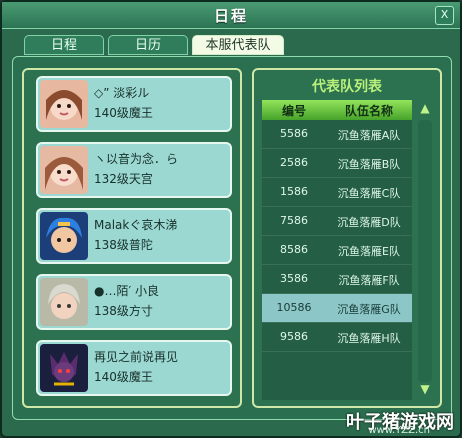 This screenshot has height=438, width=462. Describe the element at coordinates (294, 307) in the screenshot. I see `team-id: 10586` at that location.